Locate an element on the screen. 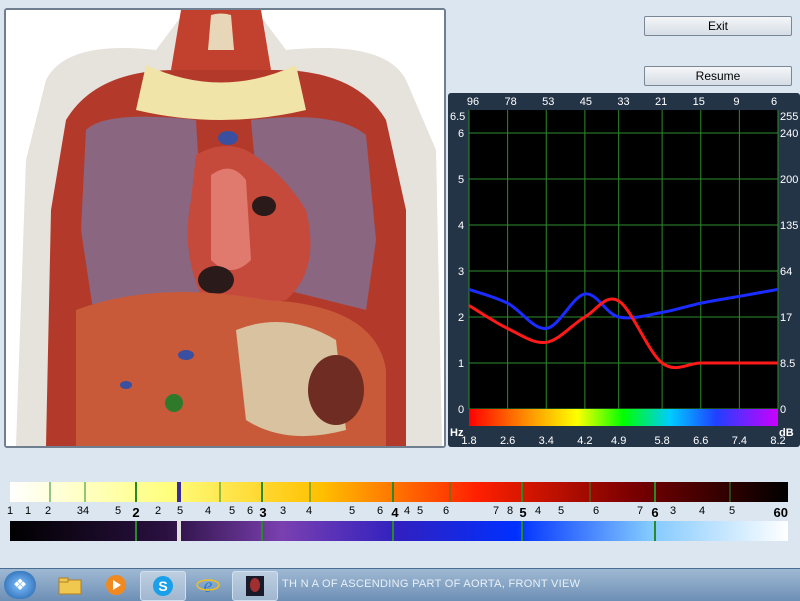 Image resolution: width=800 pixels, height=601 pixels. top-axis-tick-label: 53 is located at coordinates (548, 102).